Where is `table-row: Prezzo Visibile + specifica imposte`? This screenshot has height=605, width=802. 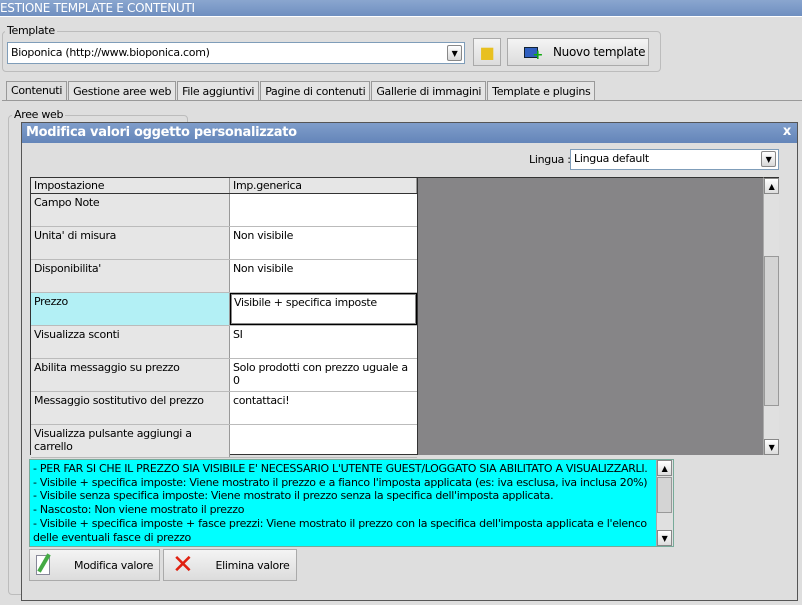 table-row: Prezzo Visibile + specifica imposte is located at coordinates (224, 309).